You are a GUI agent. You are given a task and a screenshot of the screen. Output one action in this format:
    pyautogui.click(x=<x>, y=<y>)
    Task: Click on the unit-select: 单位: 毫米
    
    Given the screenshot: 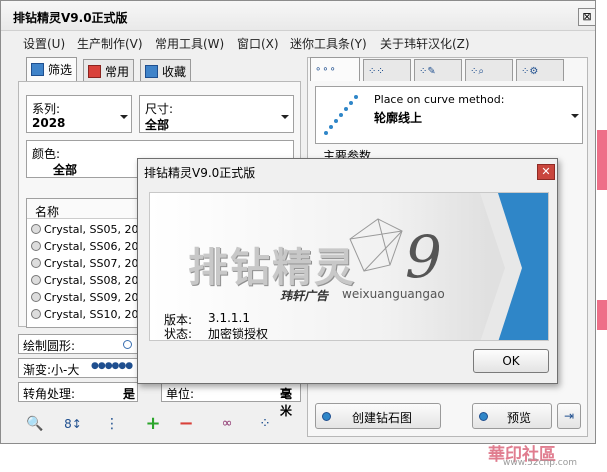 What is the action you would take?
    pyautogui.click(x=231, y=400)
    